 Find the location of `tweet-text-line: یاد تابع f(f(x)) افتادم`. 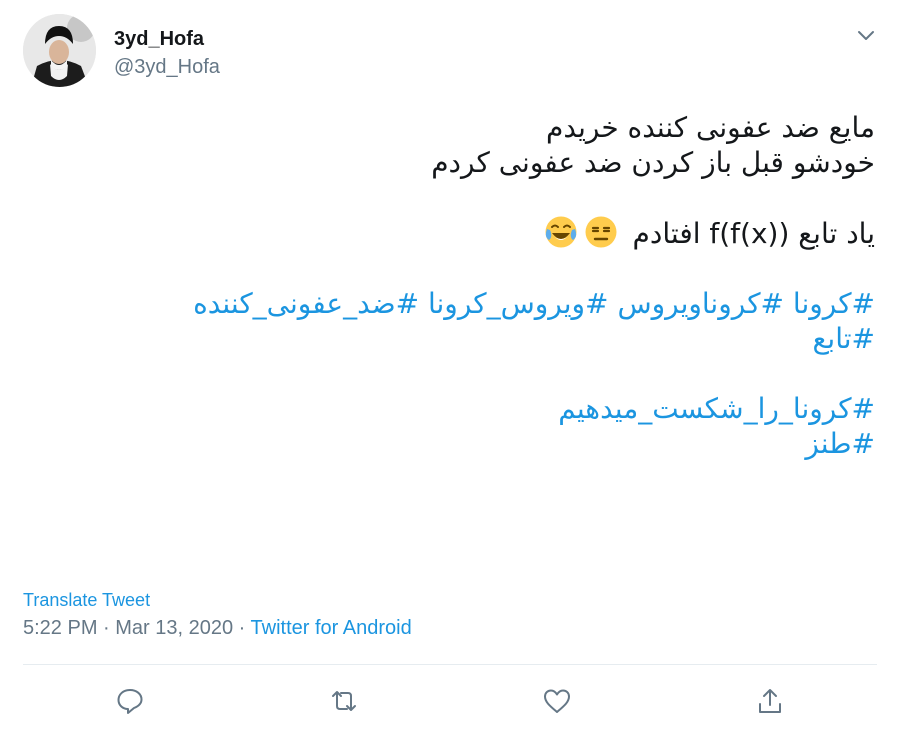

tweet-text-line: یاد تابع f(f(x)) افتادم is located at coordinates (753, 233).